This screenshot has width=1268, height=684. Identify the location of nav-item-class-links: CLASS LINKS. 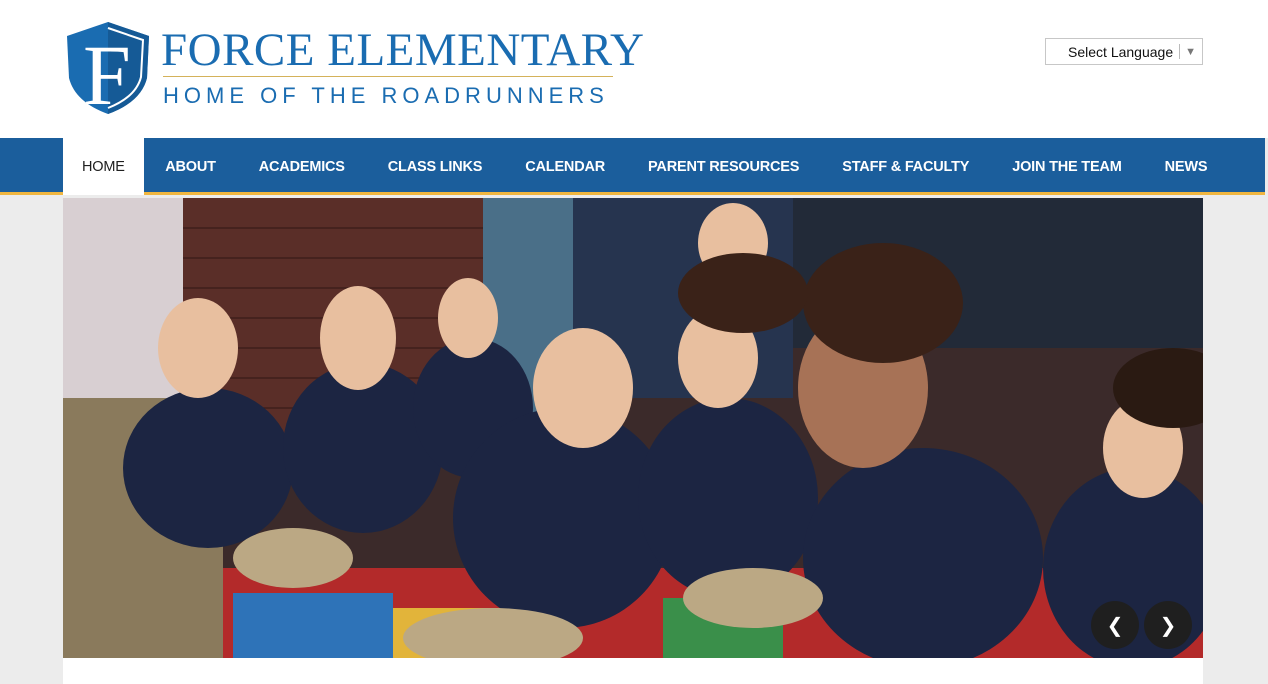
(434, 166).